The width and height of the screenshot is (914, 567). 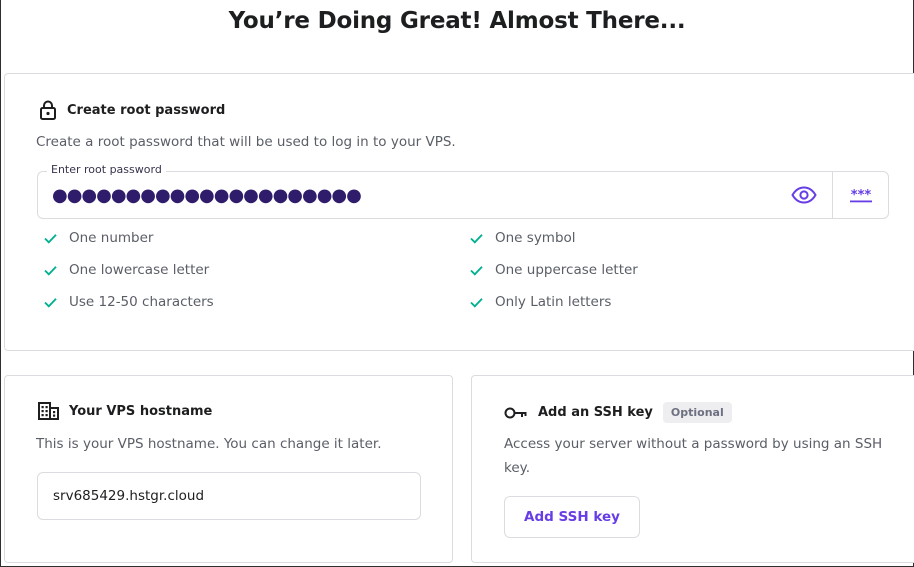 I want to click on requirement-item: One symbol, so click(x=522, y=238).